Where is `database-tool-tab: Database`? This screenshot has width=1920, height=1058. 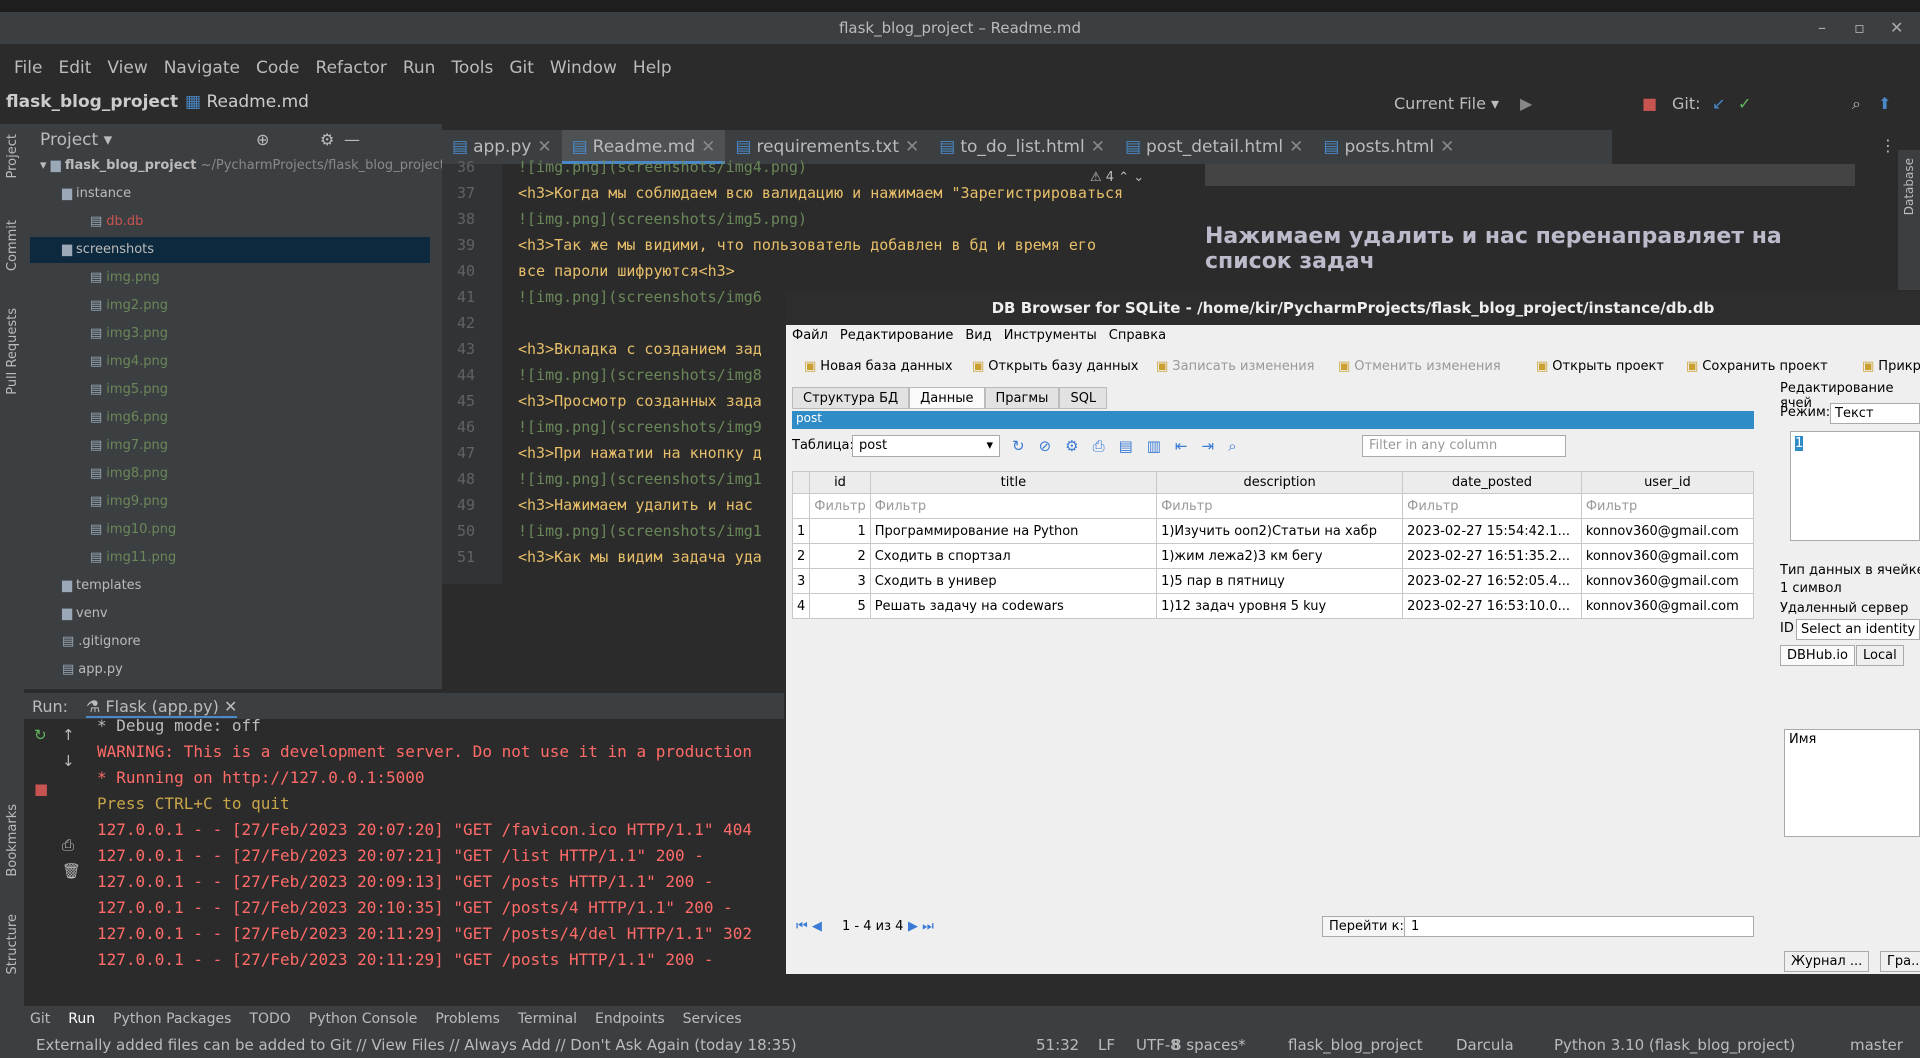 database-tool-tab: Database is located at coordinates (1909, 186).